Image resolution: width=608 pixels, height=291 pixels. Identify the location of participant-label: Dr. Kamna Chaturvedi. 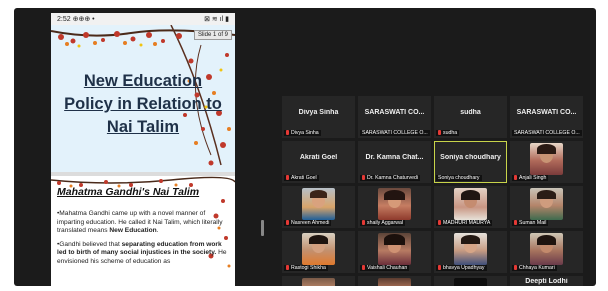
(390, 178).